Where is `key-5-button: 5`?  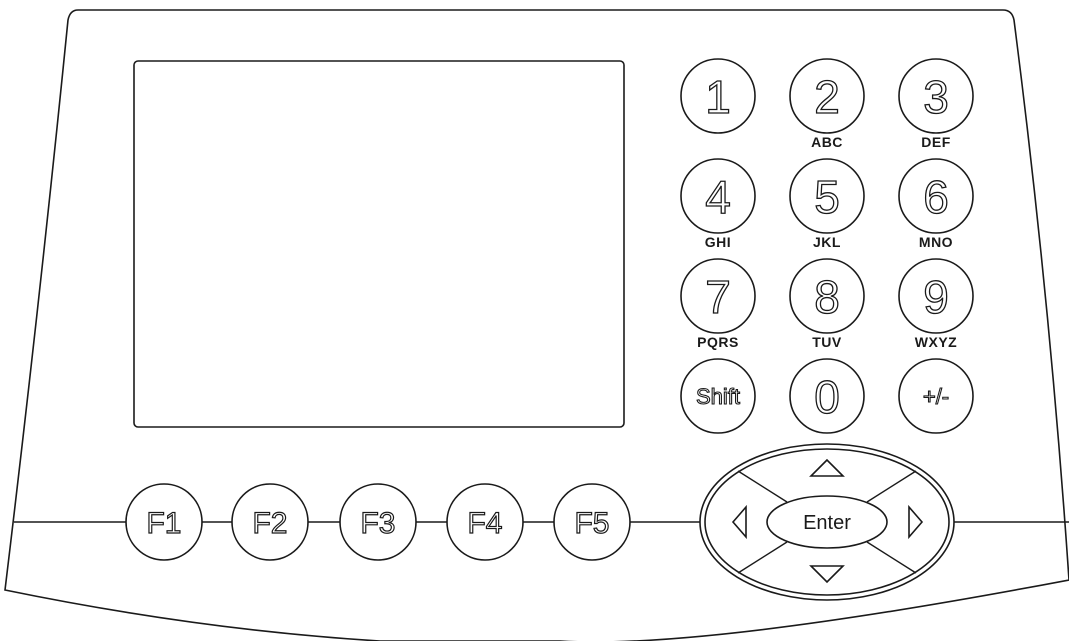
key-5-button: 5 is located at coordinates (827, 196).